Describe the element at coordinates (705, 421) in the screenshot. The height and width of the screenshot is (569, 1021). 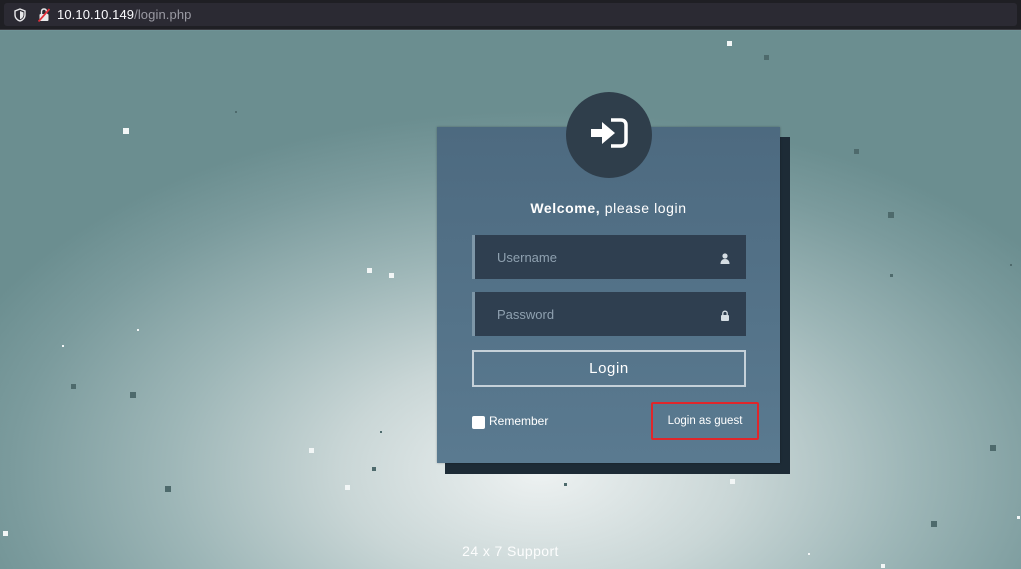
I see `login-as-guest-link: Login as guest` at that location.